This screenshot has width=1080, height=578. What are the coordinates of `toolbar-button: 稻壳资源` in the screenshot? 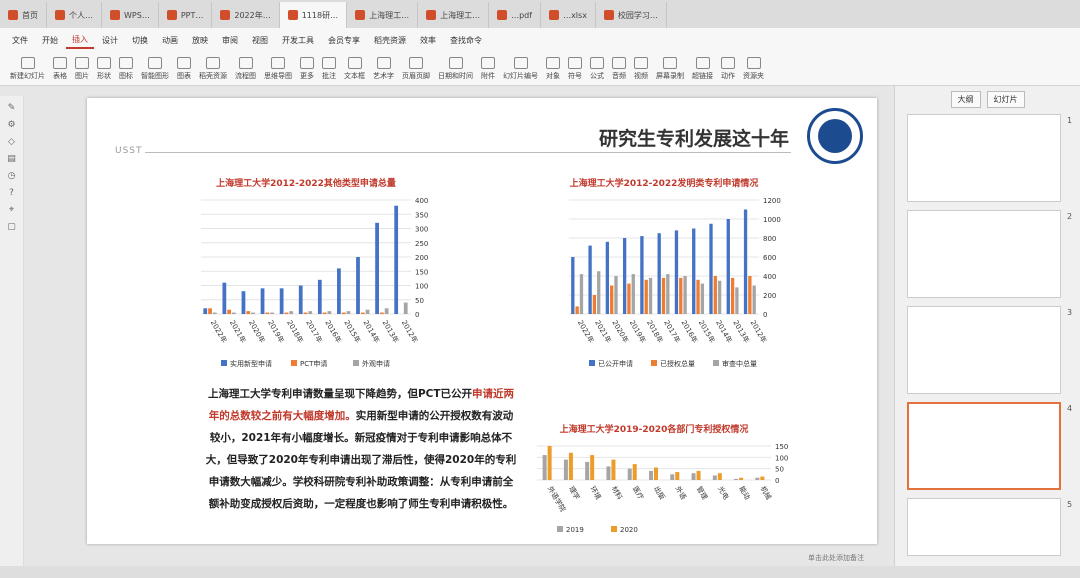 It's located at (213, 69).